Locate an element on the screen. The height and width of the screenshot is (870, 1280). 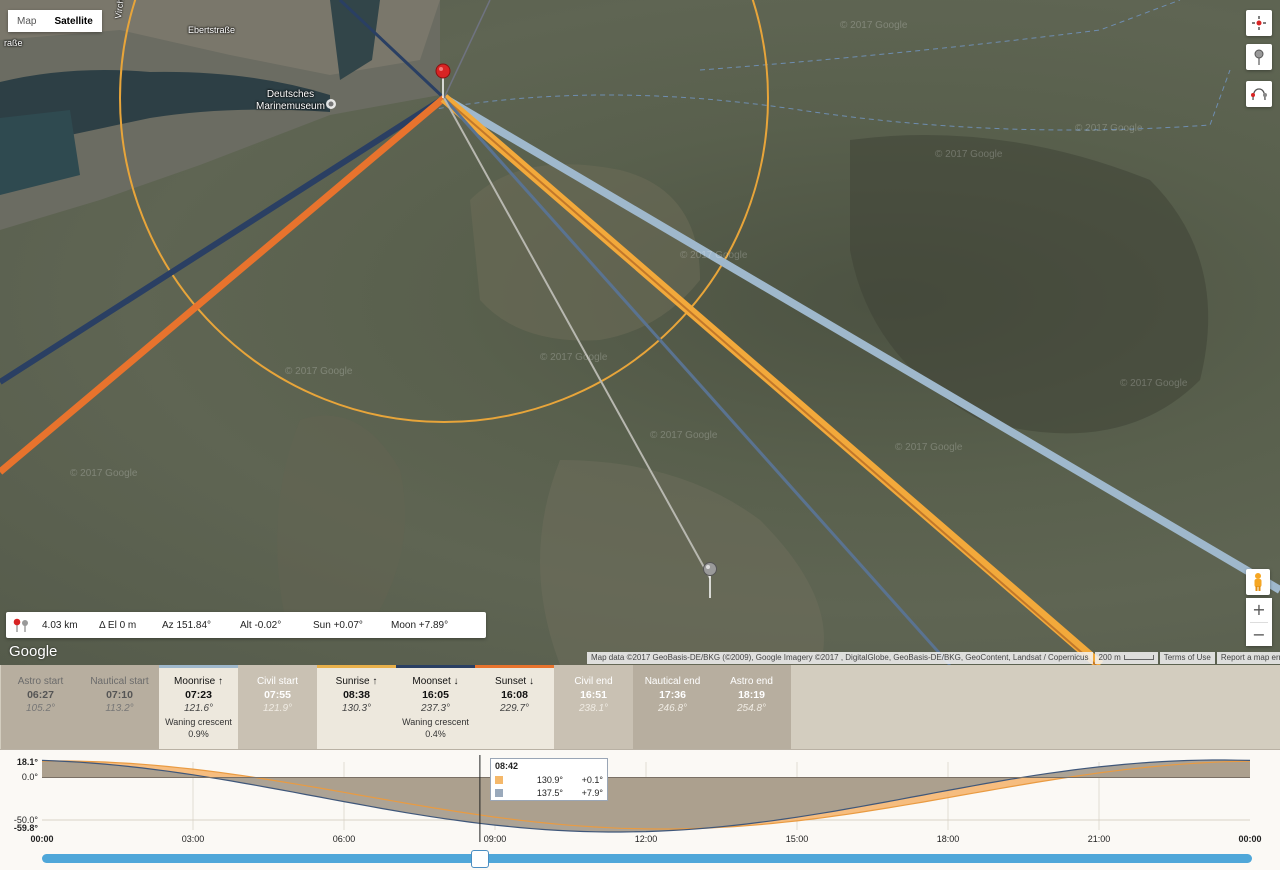
event-time: 18:19 is located at coordinates (751, 695).